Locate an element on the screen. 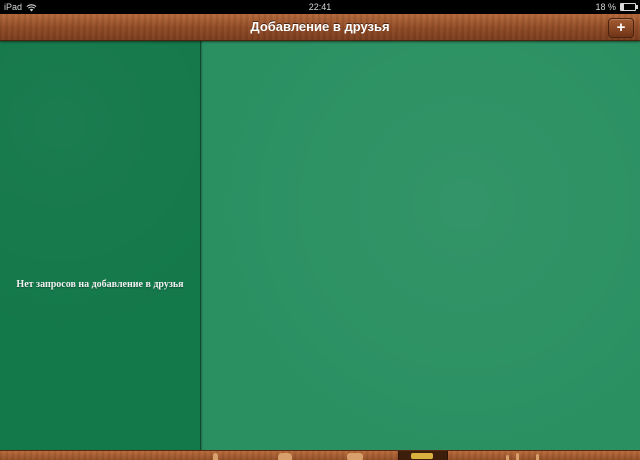  battery-percent: 18 % is located at coordinates (605, 7).